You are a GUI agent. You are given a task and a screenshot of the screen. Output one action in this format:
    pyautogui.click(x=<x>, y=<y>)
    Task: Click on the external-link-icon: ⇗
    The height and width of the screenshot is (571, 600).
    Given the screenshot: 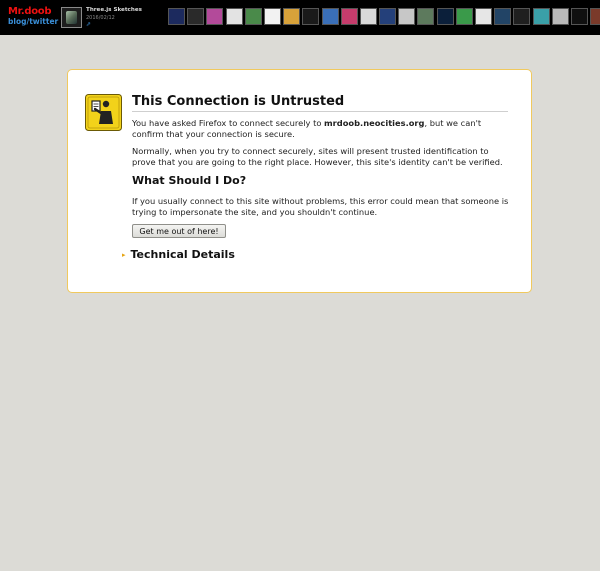 What is the action you would take?
    pyautogui.click(x=88, y=24)
    